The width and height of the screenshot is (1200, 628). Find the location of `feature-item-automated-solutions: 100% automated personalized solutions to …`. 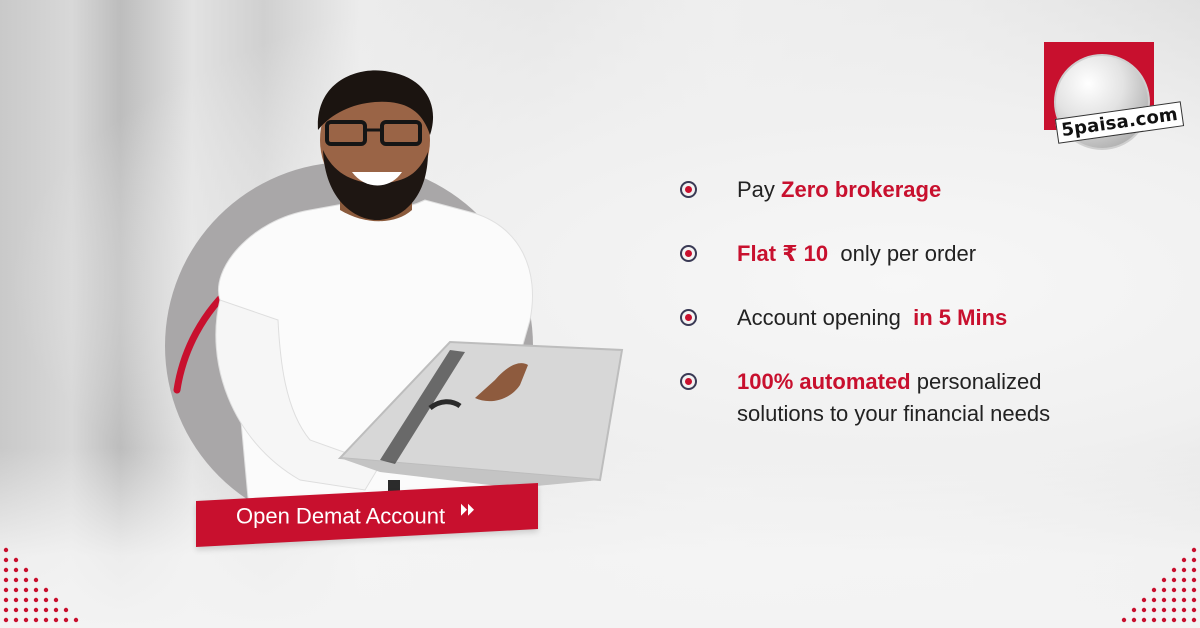

feature-item-automated-solutions: 100% automated personalized solutions to … is located at coordinates (865, 398).